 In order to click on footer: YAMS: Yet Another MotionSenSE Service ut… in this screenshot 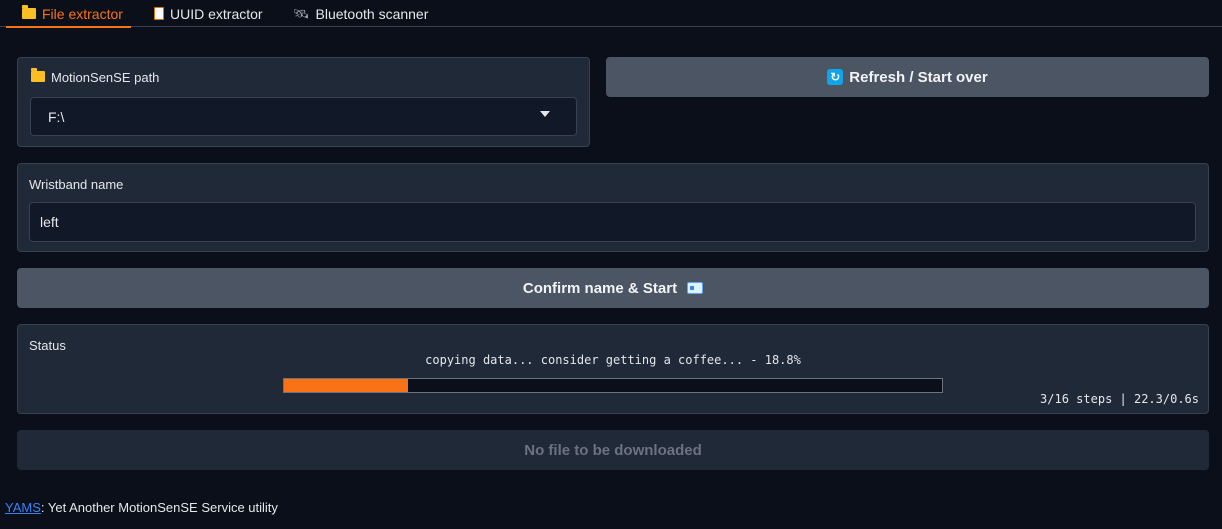, I will do `click(141, 507)`.